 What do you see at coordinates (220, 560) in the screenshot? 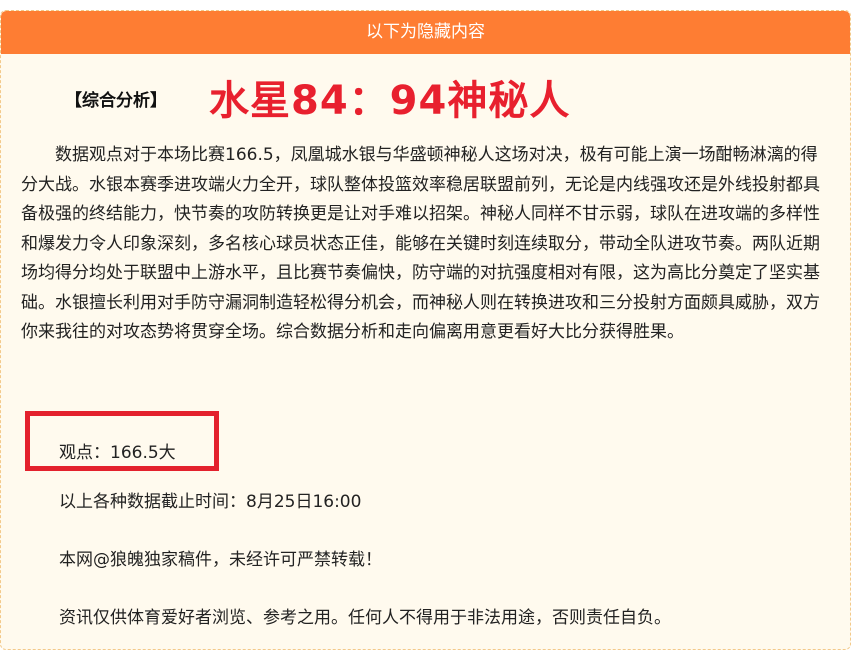
I see `copyright-notice: 本网@狼魄独家稿件，未经许可严禁转载！` at bounding box center [220, 560].